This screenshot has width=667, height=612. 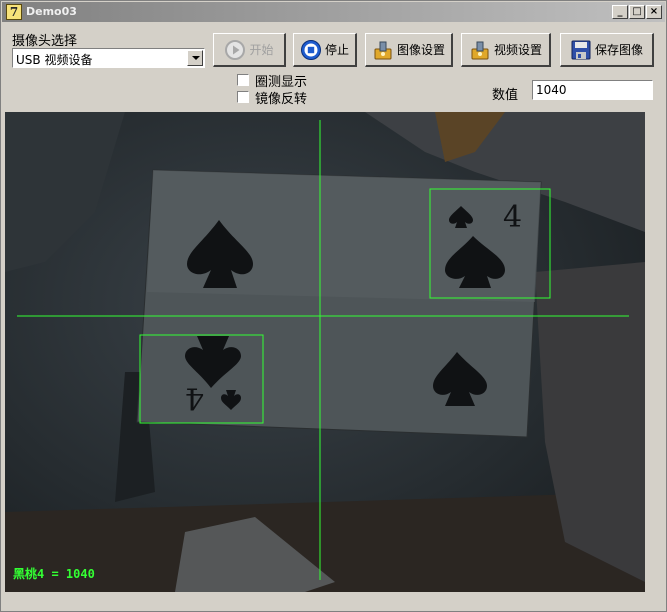 What do you see at coordinates (618, 50) in the screenshot?
I see `save-image-label: 保存图像` at bounding box center [618, 50].